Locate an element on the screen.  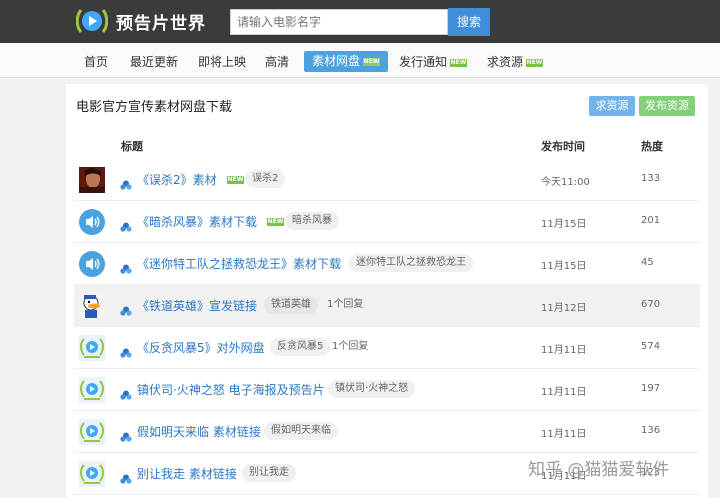
nav-material-drive: 素材网盘 NEW is located at coordinates (346, 61).